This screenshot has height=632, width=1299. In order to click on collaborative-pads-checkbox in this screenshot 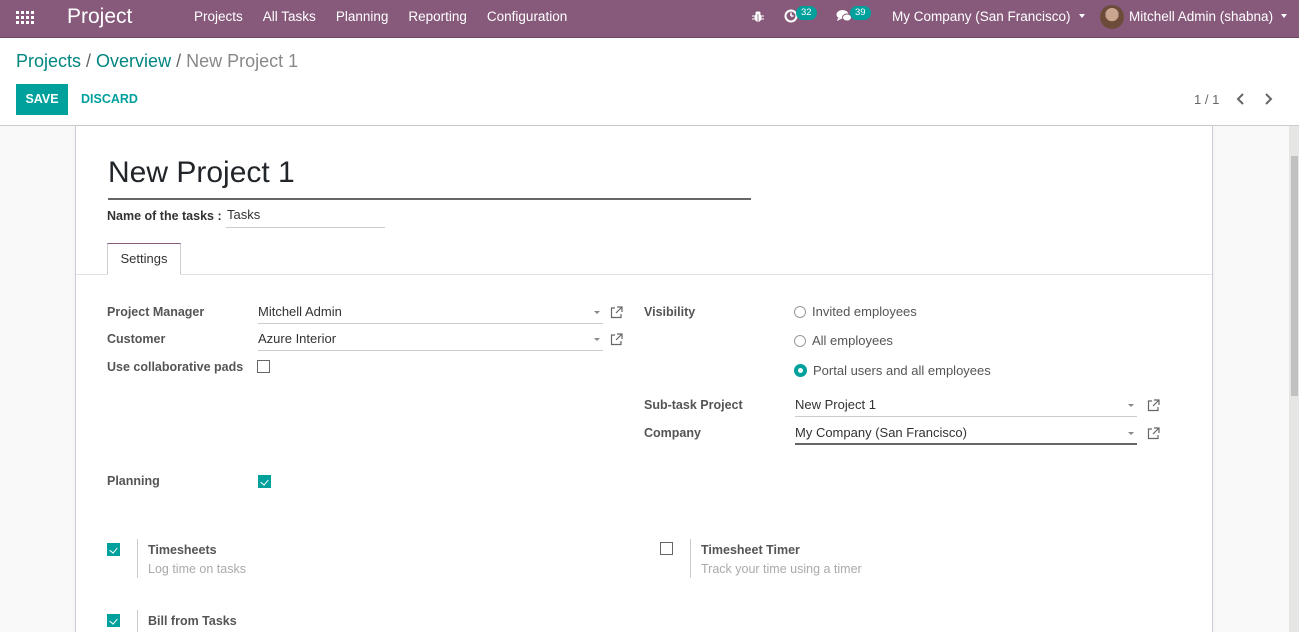, I will do `click(263, 366)`.